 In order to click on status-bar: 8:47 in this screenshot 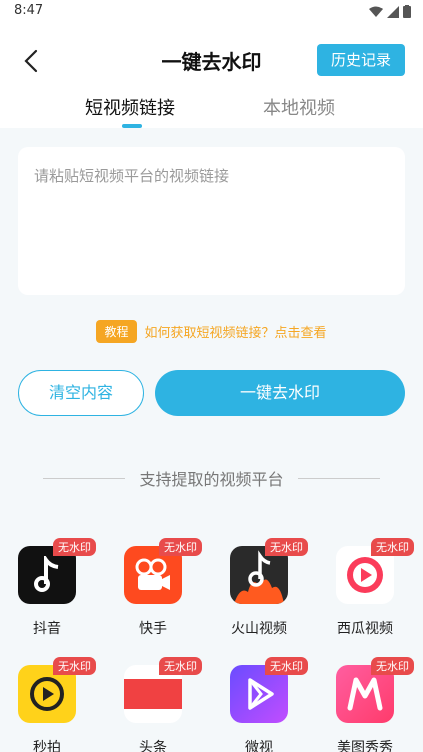, I will do `click(211, 12)`.